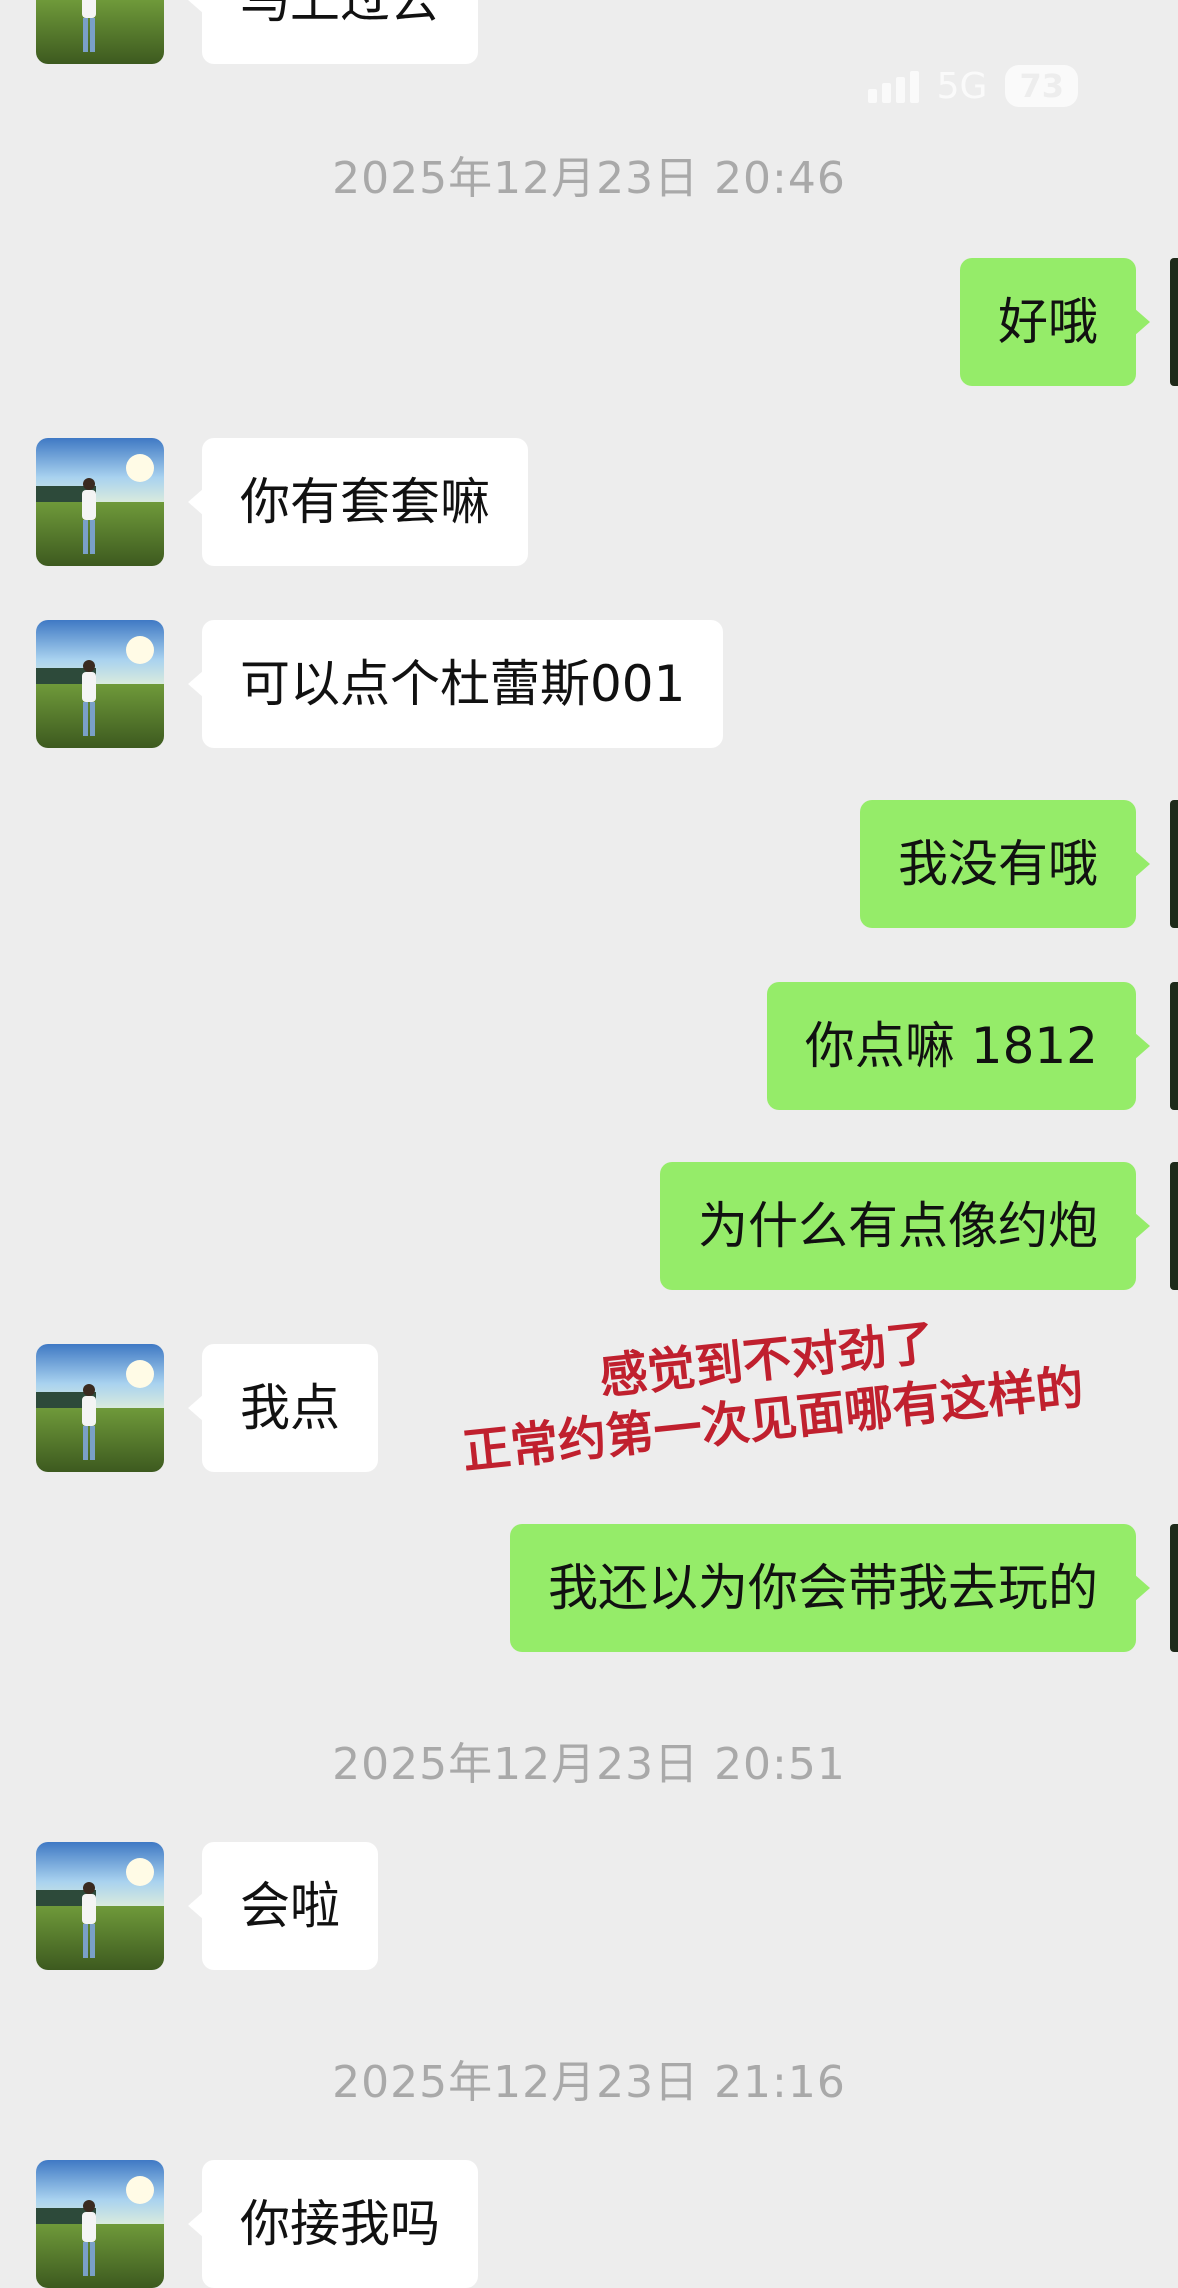  Describe the element at coordinates (962, 86) in the screenshot. I see `network-label: 5G` at that location.